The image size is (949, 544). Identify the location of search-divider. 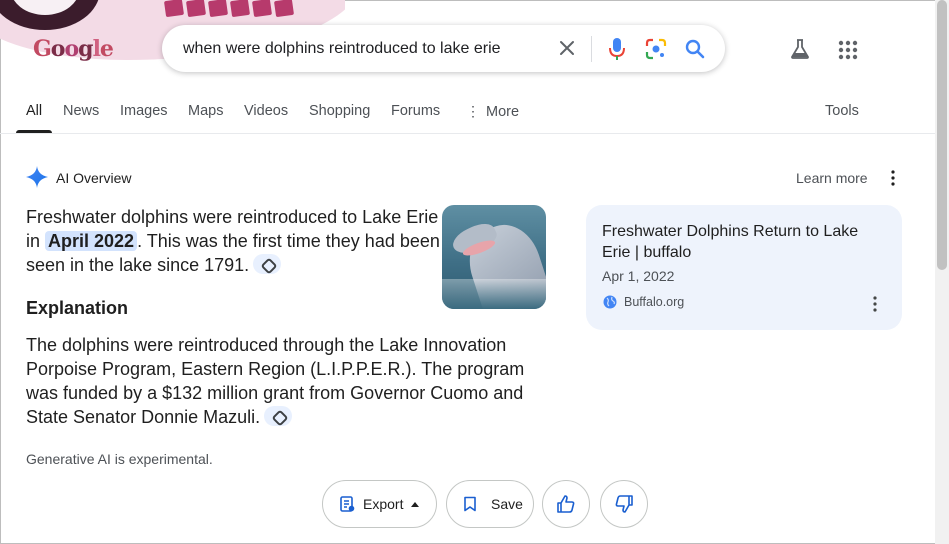
(591, 49).